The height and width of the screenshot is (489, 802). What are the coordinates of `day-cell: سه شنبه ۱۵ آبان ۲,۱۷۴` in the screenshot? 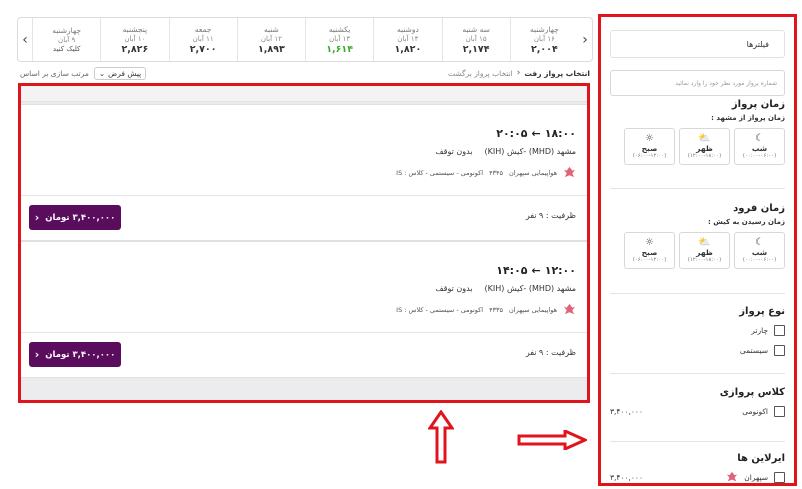 It's located at (475, 39).